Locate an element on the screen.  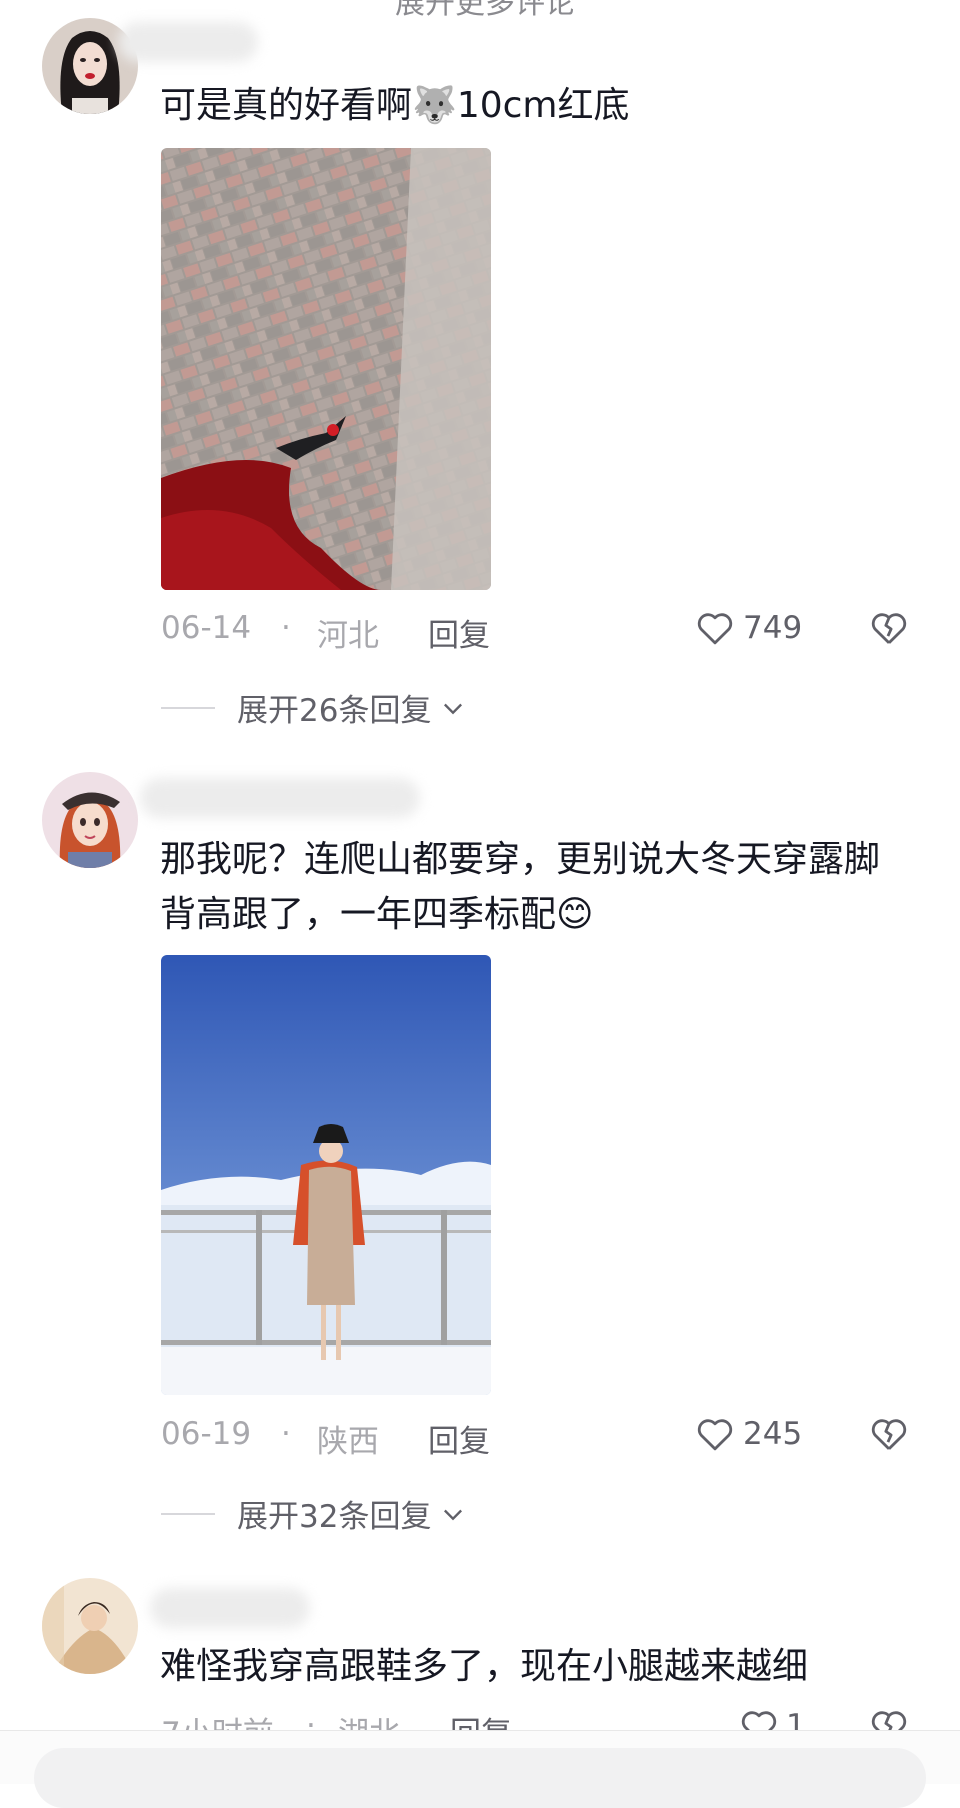
expand-replies-button: 展开32条回复 is located at coordinates (314, 1513).